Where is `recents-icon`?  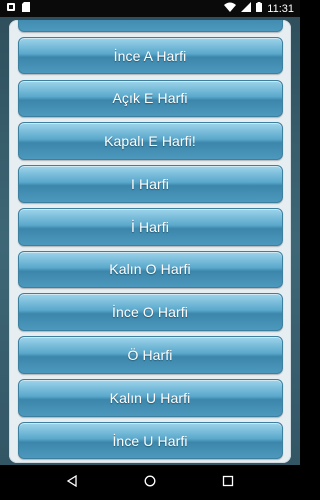 recents-icon is located at coordinates (228, 483).